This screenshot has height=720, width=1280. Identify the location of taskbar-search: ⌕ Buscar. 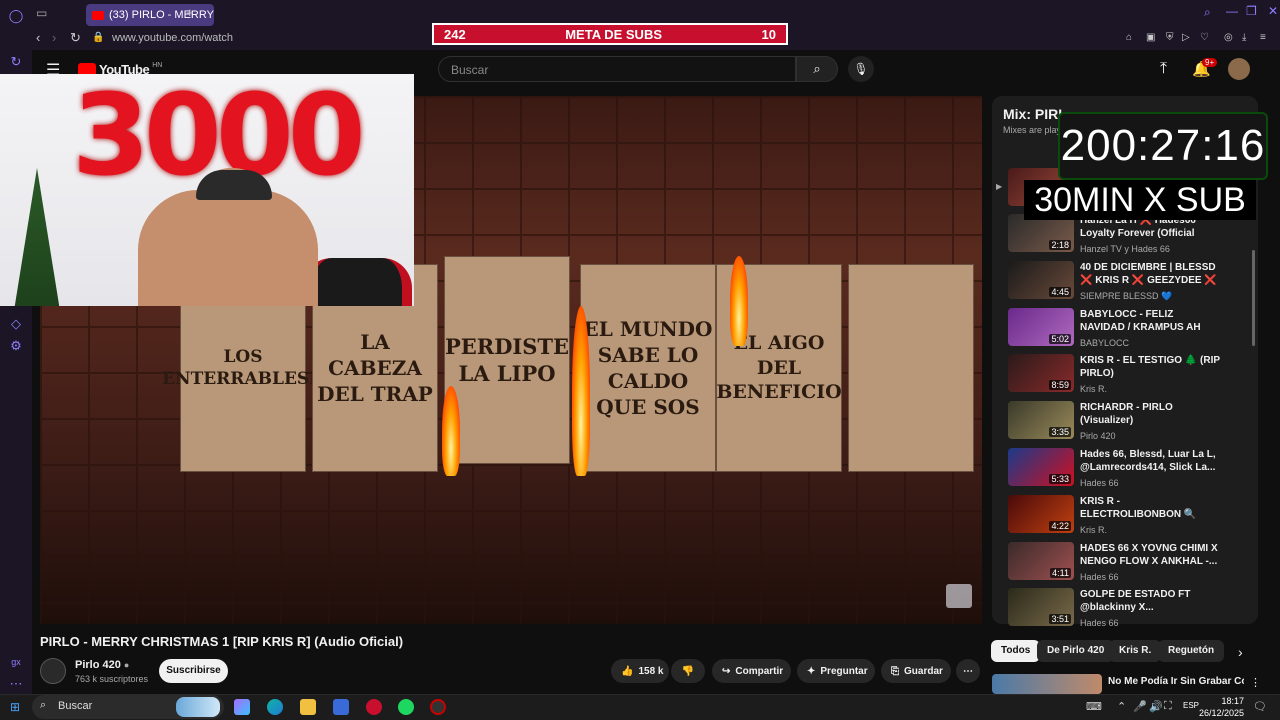
(128, 707).